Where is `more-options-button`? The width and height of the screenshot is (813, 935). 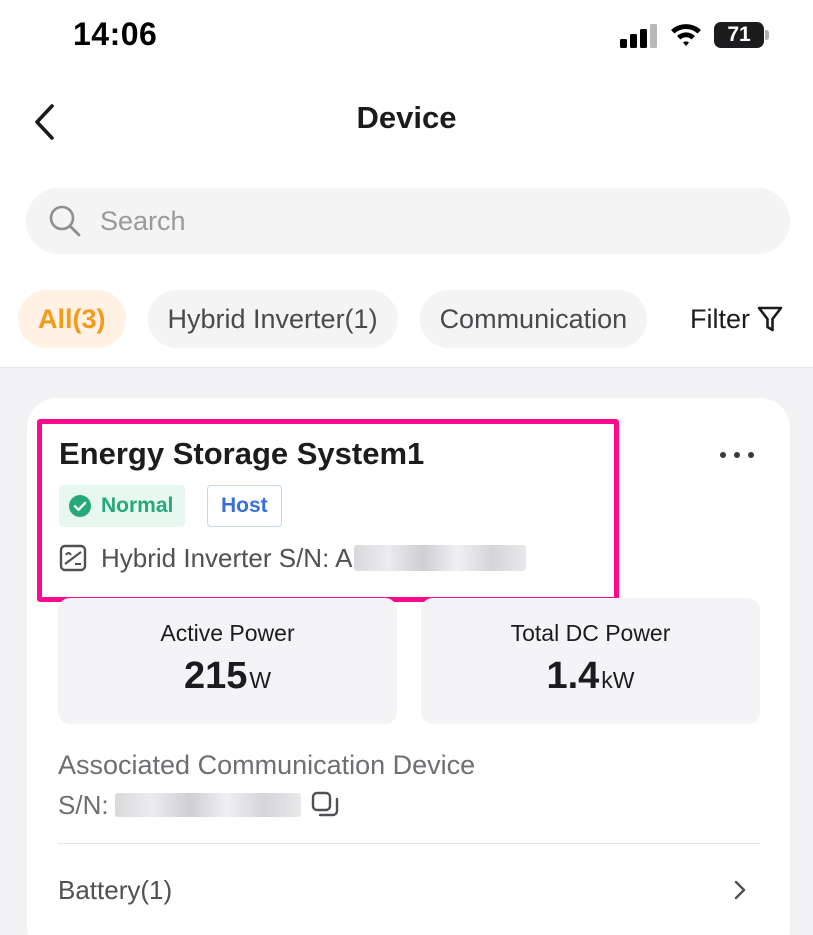 more-options-button is located at coordinates (737, 455).